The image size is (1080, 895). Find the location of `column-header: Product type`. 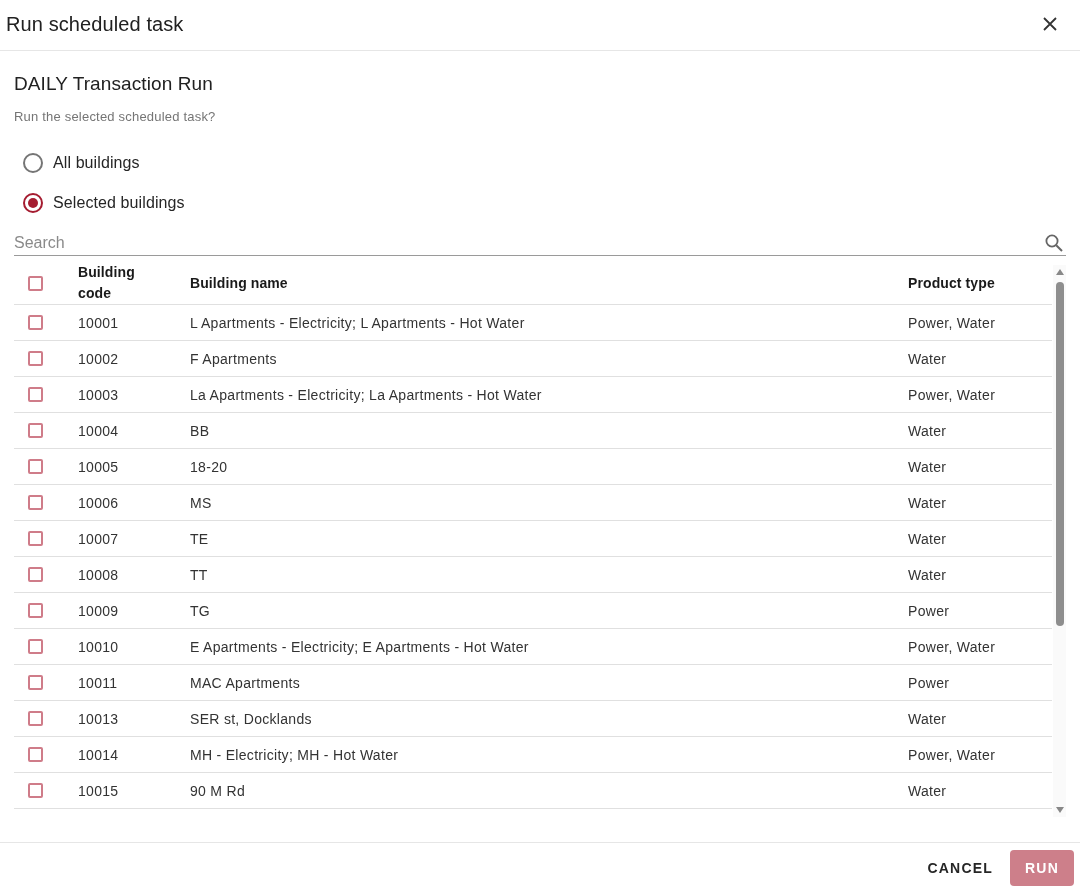

column-header: Product type is located at coordinates (951, 283).